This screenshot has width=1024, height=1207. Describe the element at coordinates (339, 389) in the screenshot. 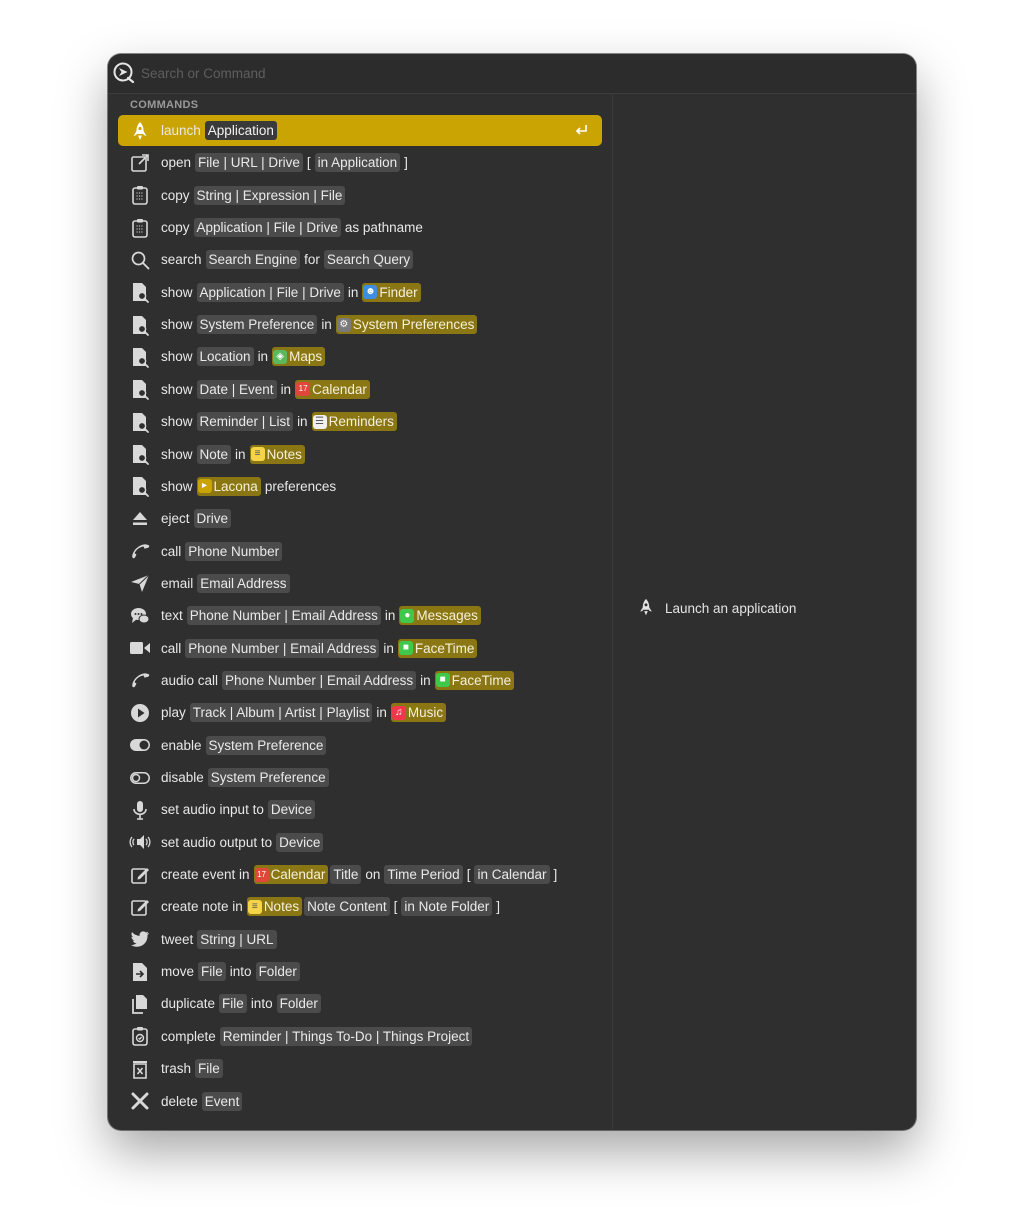

I see `app-name: Calendar` at that location.